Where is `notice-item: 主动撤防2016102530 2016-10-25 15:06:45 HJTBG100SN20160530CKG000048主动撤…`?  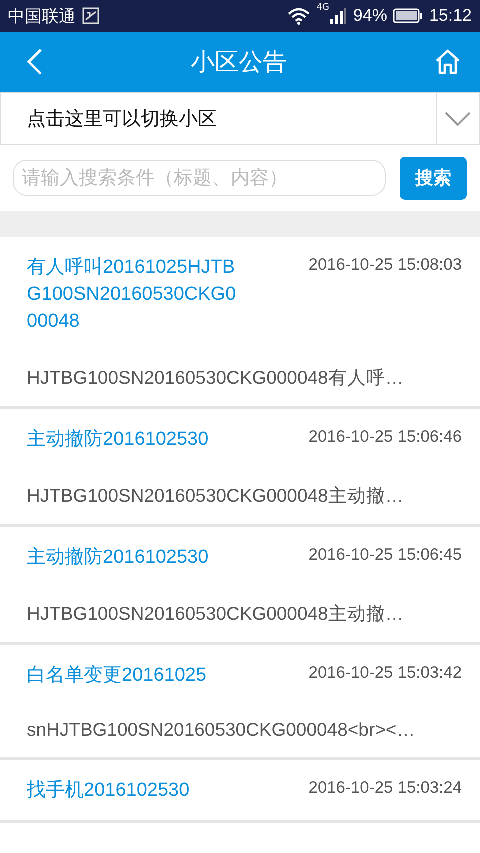
notice-item: 主动撤防2016102530 2016-10-25 15:06:45 HJTBG100SN20160530CKG000048主动撤… is located at coordinates (240, 586).